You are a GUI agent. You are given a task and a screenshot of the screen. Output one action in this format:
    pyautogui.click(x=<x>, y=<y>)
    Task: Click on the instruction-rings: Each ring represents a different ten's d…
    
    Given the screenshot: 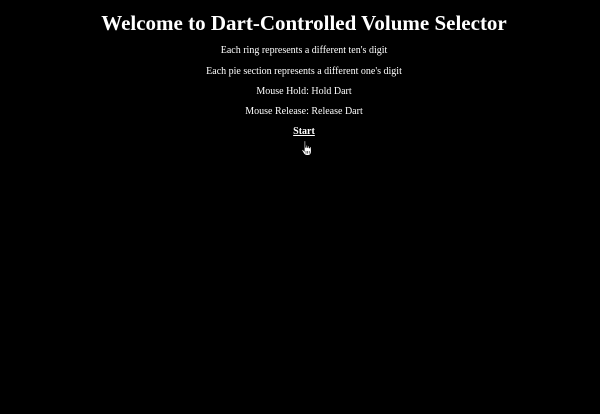 What is the action you would take?
    pyautogui.click(x=304, y=50)
    